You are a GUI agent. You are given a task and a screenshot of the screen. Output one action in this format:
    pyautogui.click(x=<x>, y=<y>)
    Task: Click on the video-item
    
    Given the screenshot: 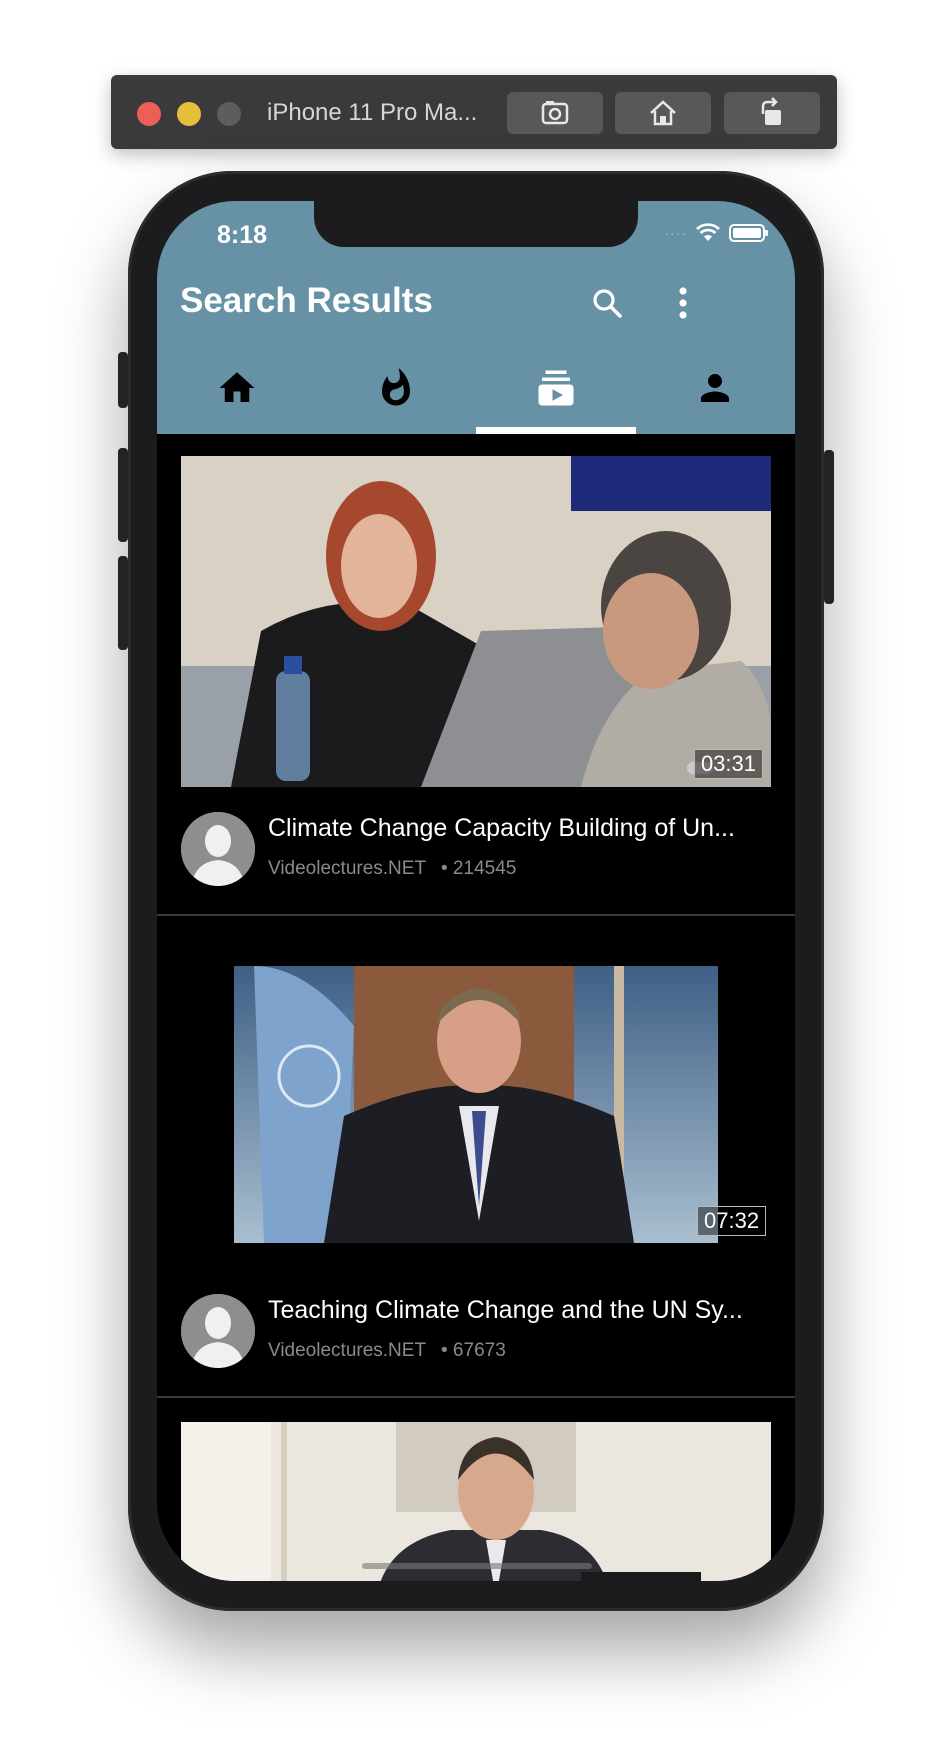 What is the action you would take?
    pyautogui.click(x=476, y=1489)
    